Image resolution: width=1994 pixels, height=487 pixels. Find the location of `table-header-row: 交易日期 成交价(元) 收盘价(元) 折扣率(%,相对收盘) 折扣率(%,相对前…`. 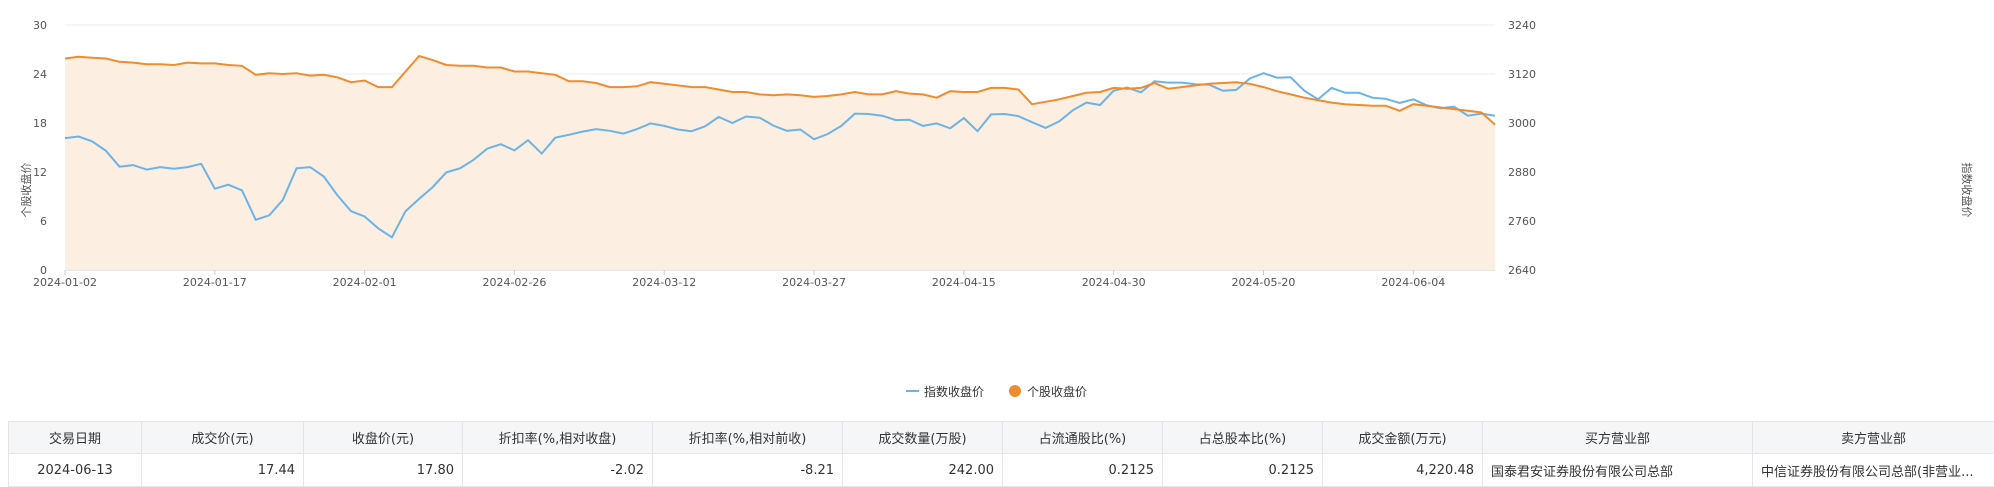

table-header-row: 交易日期 成交价(元) 收盘价(元) 折扣率(%,相对收盘) 折扣率(%,相对前… is located at coordinates (1001, 437).